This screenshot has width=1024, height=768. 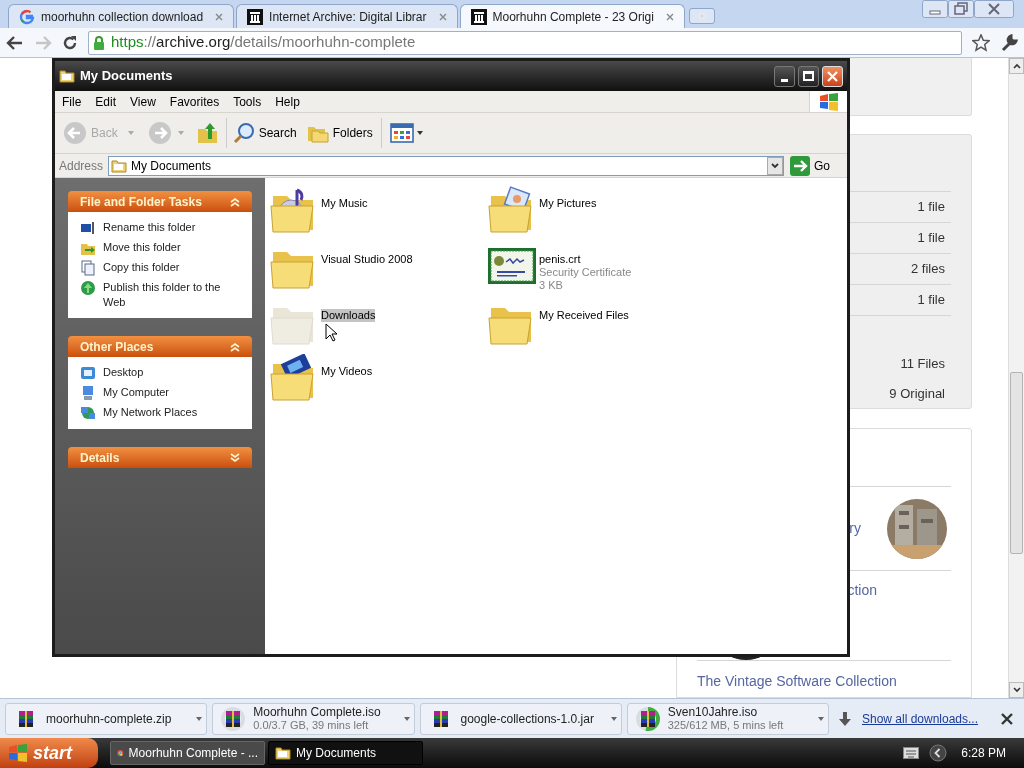 What do you see at coordinates (585, 272) in the screenshot?
I see `file-detail: Security Certificate` at bounding box center [585, 272].